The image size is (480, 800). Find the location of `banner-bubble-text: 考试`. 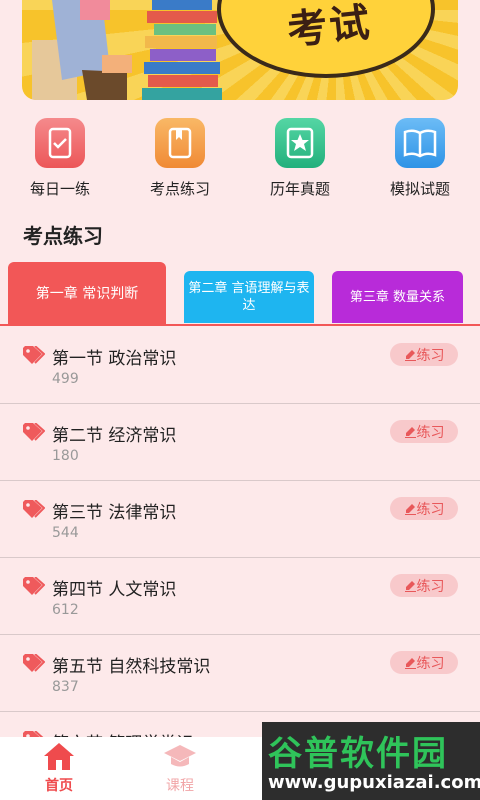

banner-bubble-text: 考试 is located at coordinates (329, 27).